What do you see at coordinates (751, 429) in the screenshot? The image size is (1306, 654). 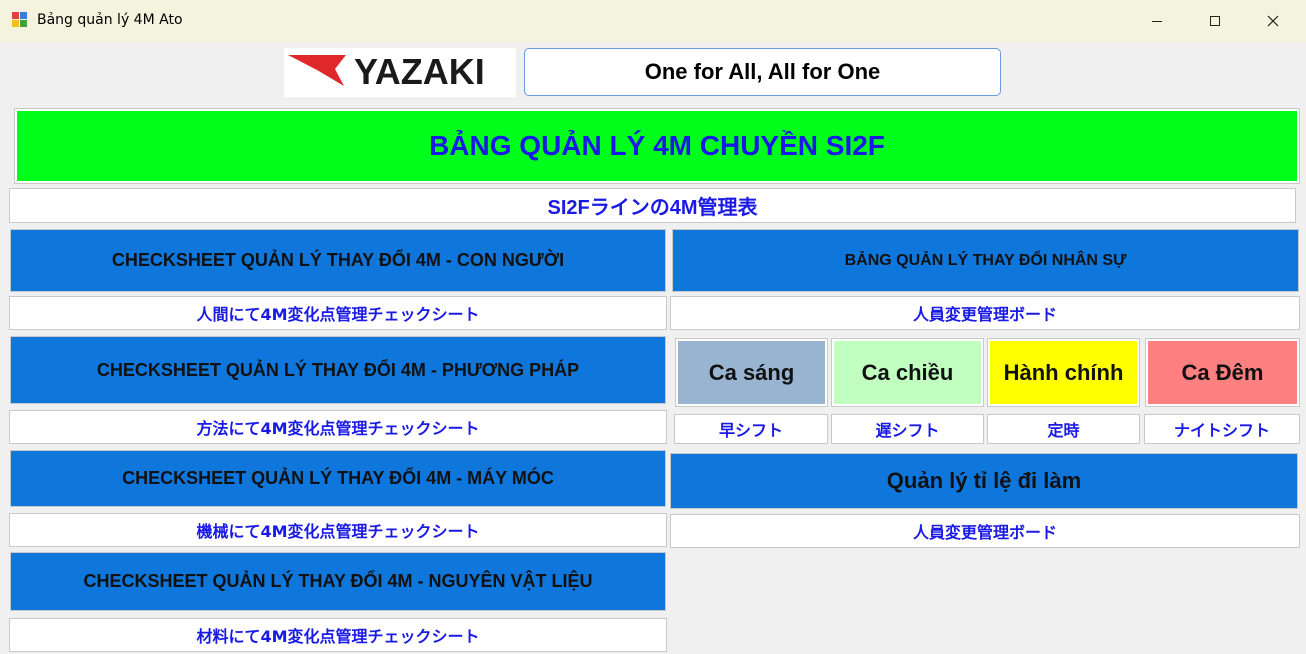 I see `shift-morning-jp-label: 早シフト` at bounding box center [751, 429].